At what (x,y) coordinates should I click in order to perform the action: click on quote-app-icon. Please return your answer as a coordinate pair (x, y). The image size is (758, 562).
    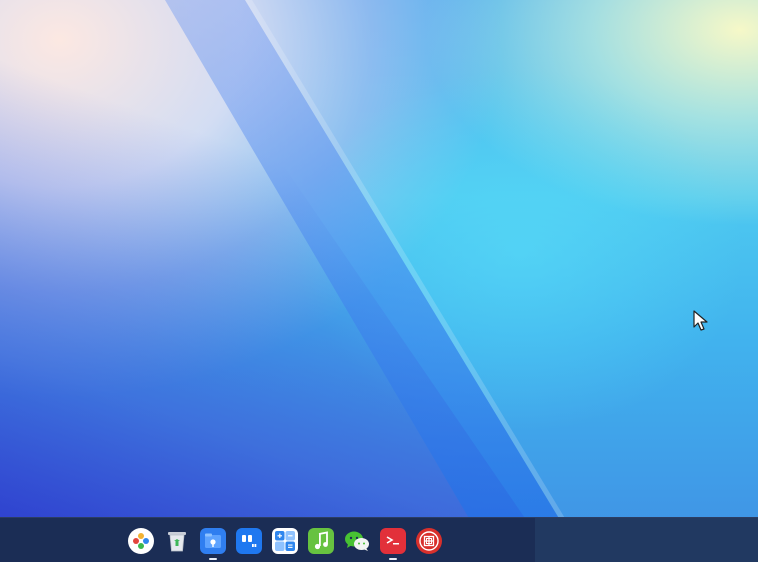
    Looking at the image, I should click on (249, 541).